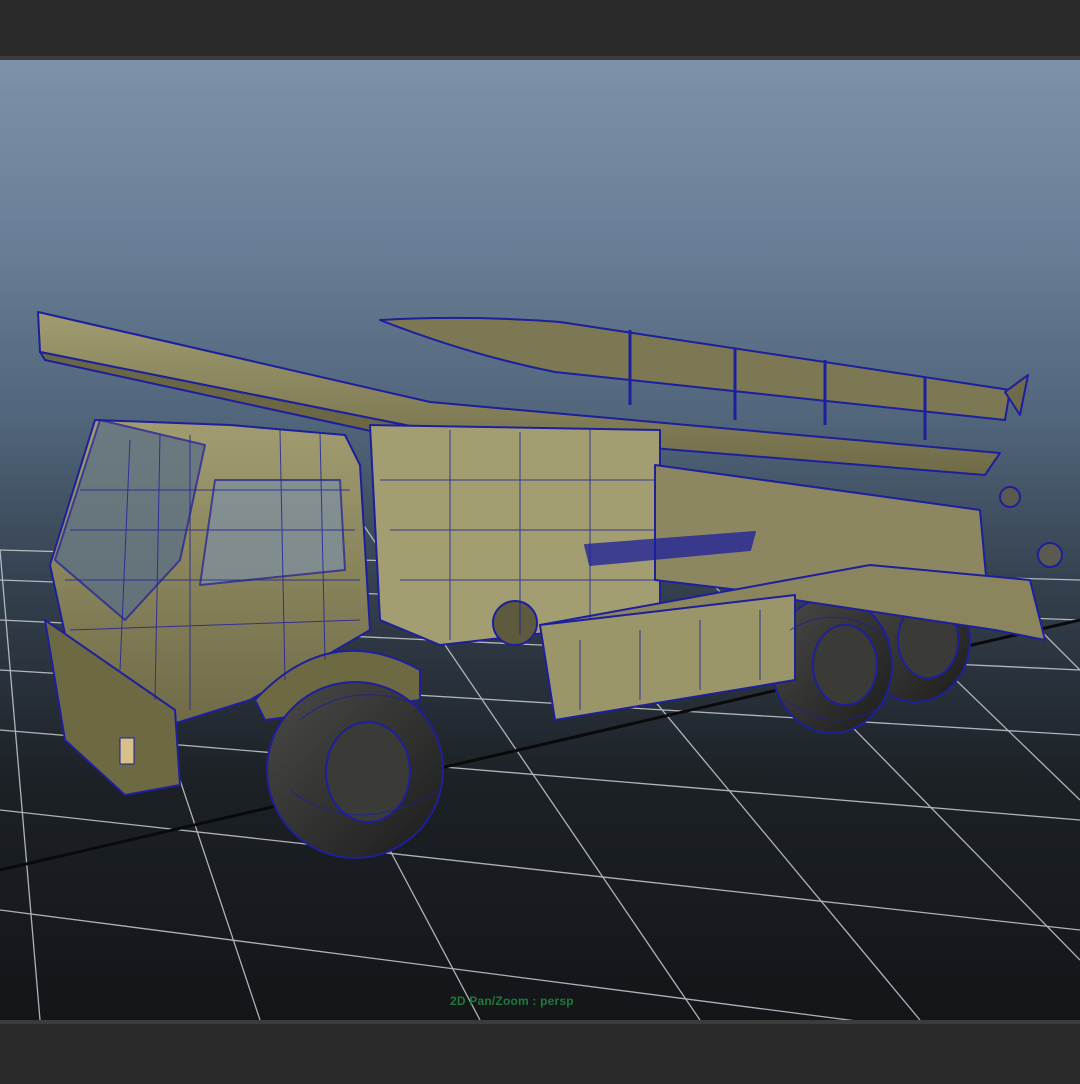  Describe the element at coordinates (540, 1052) in the screenshot. I see `bottom-status-bar` at that location.